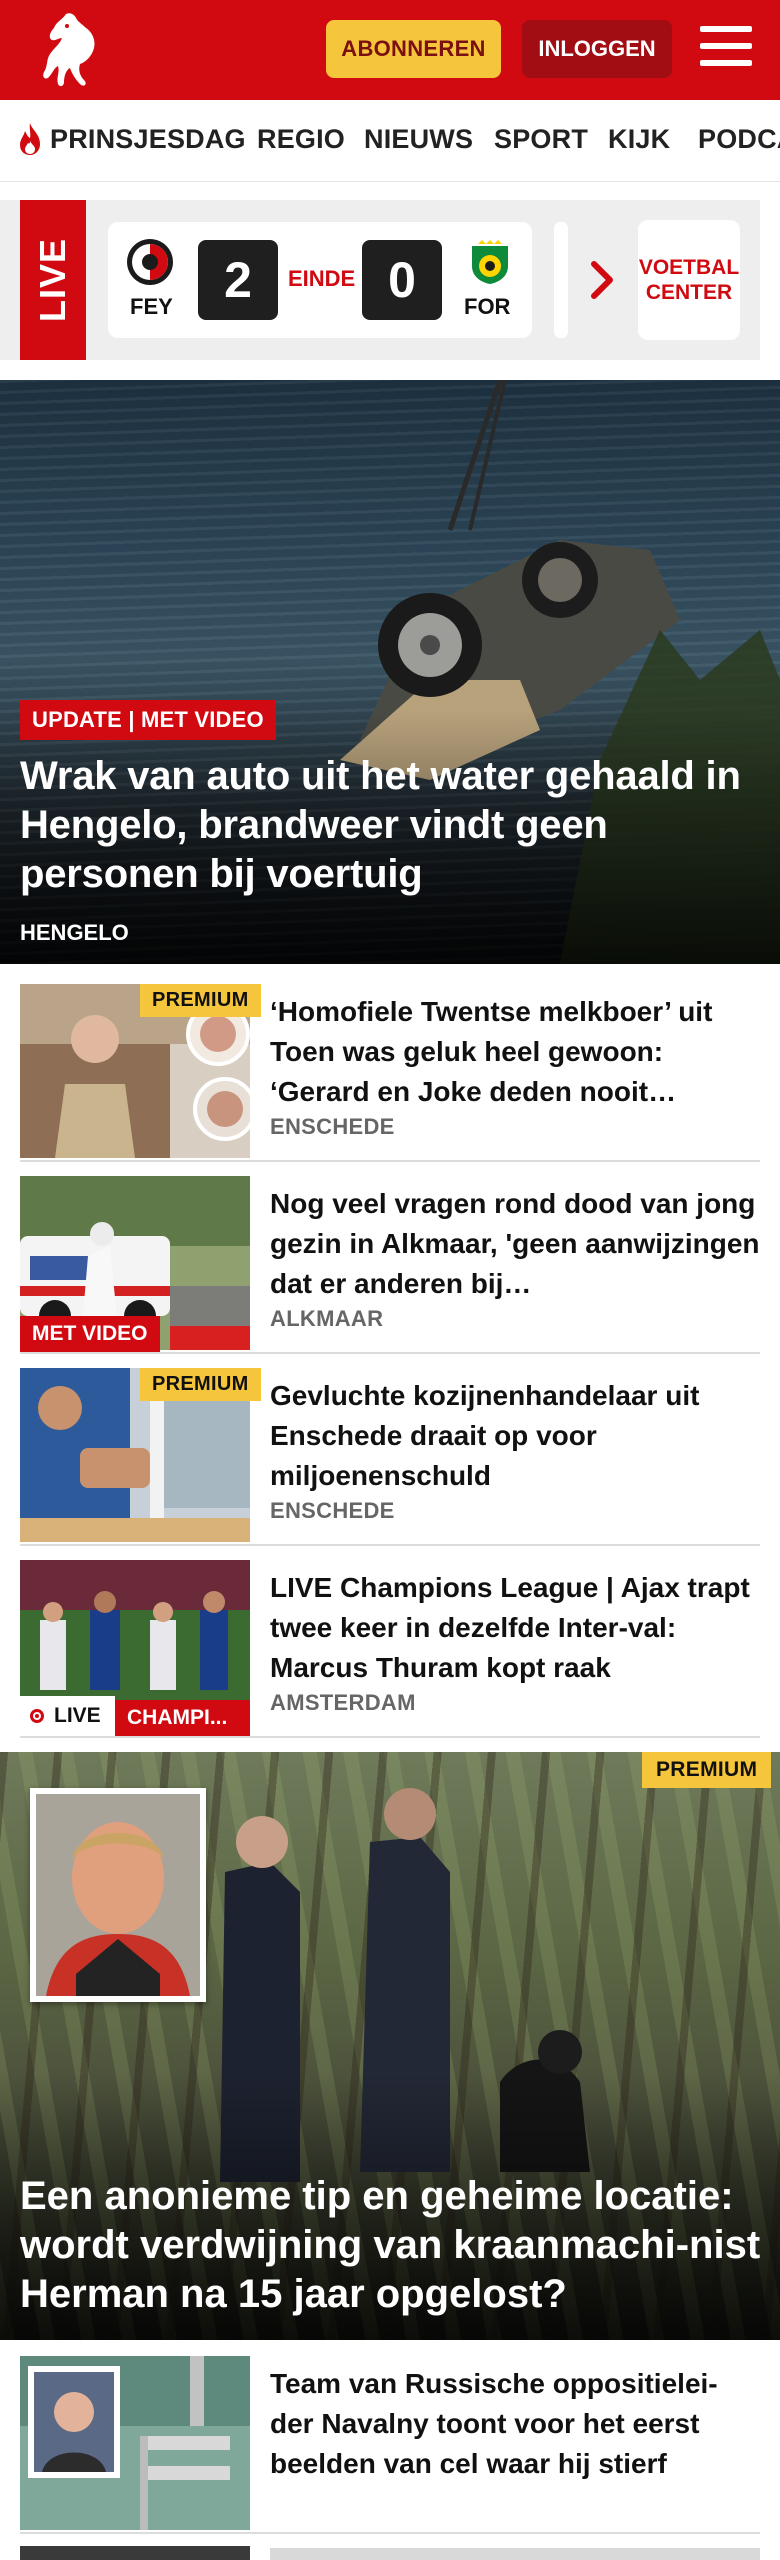  I want to click on live-indicator: LIVE, so click(67, 1716).